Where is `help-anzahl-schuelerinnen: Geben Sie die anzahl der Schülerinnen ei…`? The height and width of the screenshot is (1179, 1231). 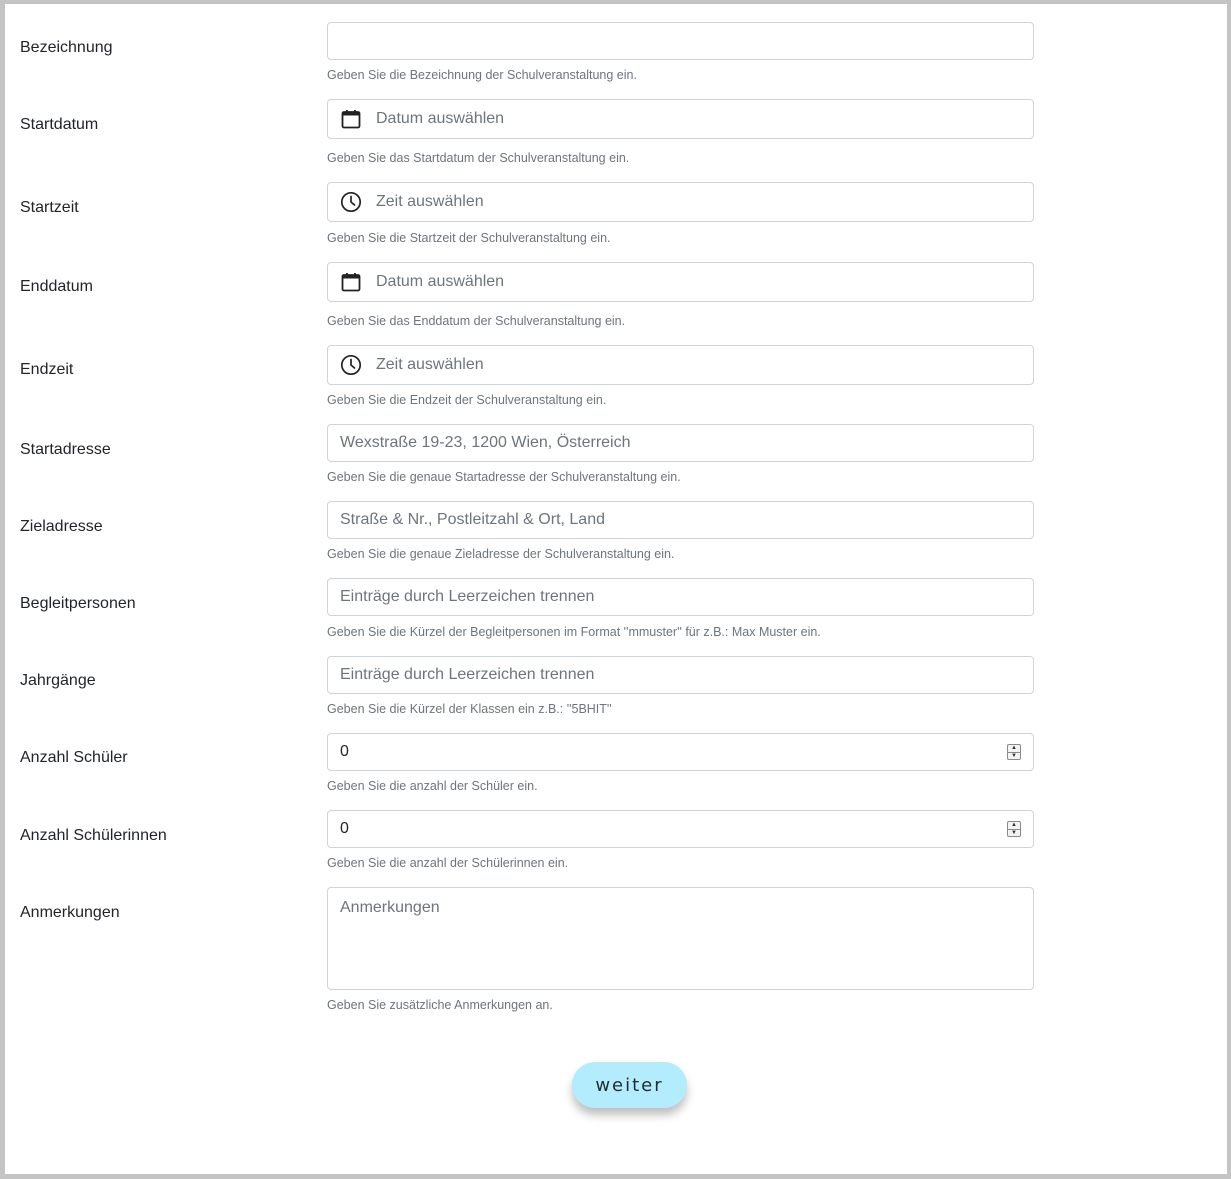 help-anzahl-schuelerinnen: Geben Sie die anzahl der Schülerinnen ei… is located at coordinates (448, 863).